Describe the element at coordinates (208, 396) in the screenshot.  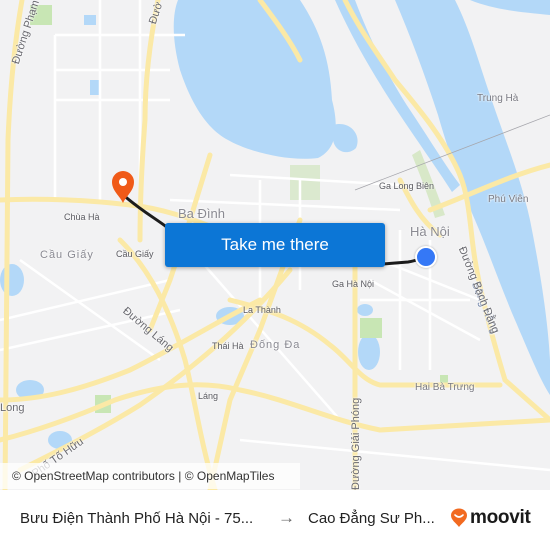
I see `label-lang: Láng` at that location.